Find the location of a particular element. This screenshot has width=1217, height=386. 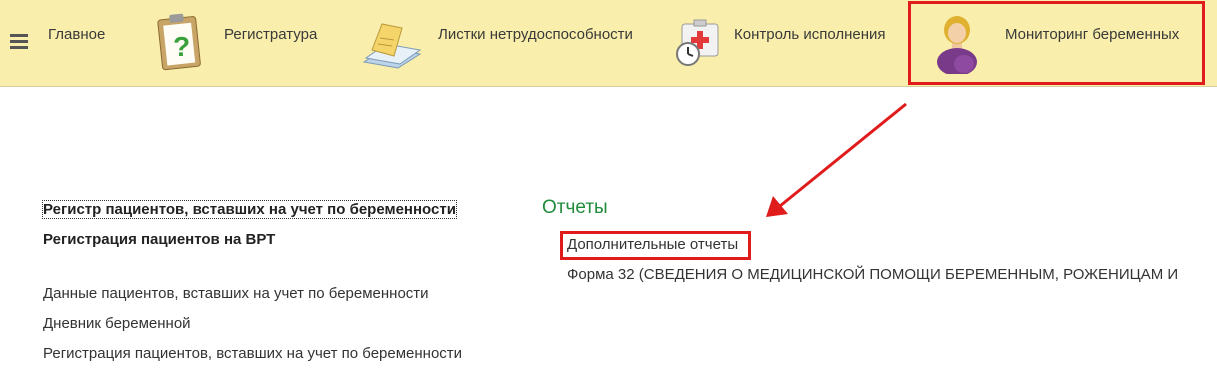

document-stack-icon is located at coordinates (392, 46).